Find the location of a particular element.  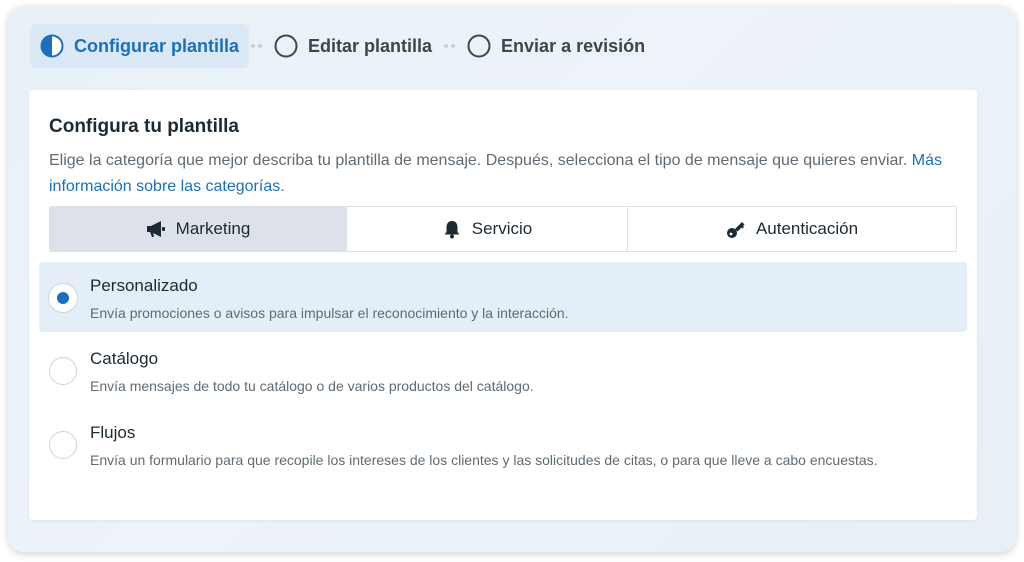

tab-label: Autenticación is located at coordinates (807, 228).